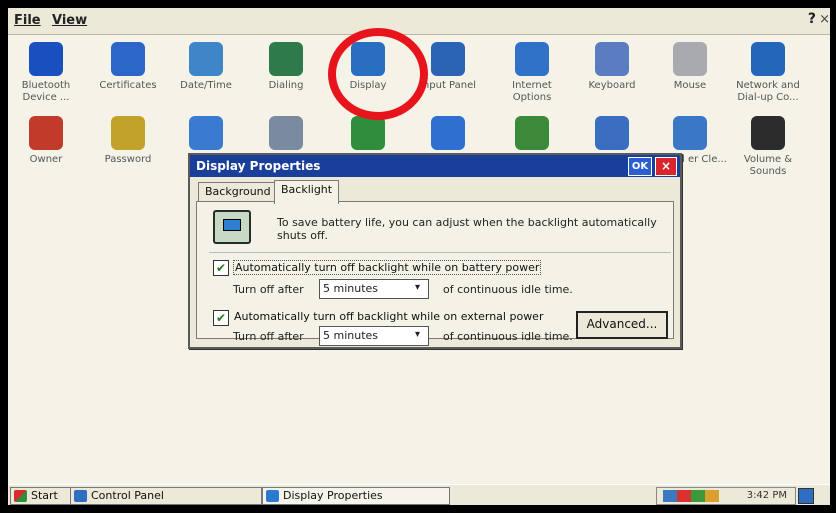 Image resolution: width=836 pixels, height=513 pixels. What do you see at coordinates (690, 133) in the screenshot?
I see `terminal-icon` at bounding box center [690, 133].